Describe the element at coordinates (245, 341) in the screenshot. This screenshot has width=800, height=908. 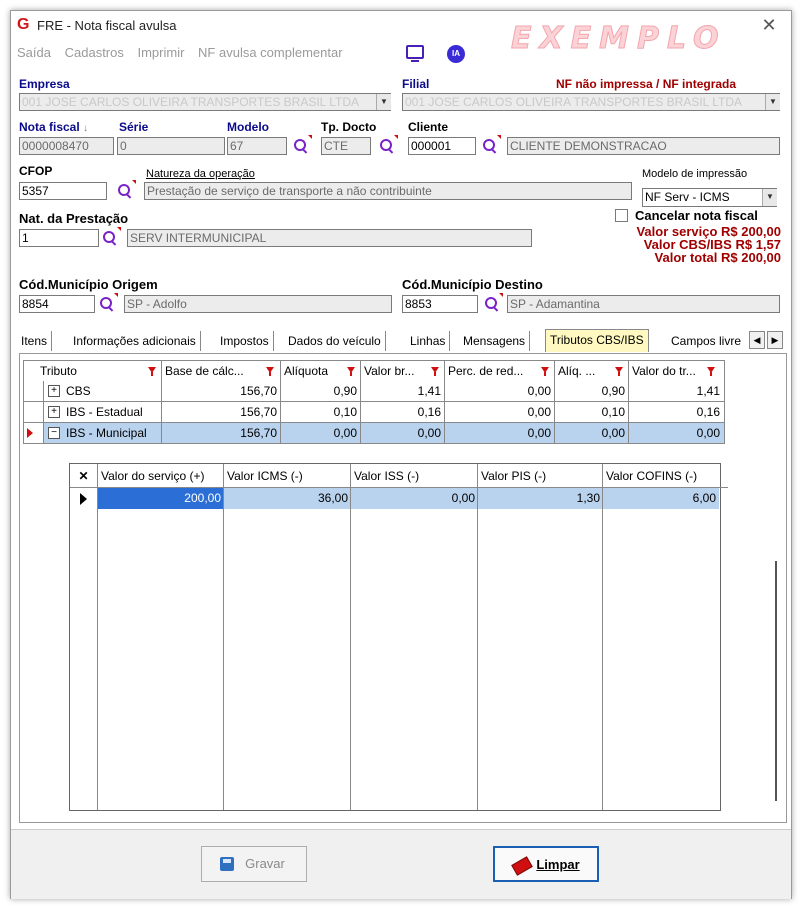
I see `tab-impostos: Impostos` at that location.